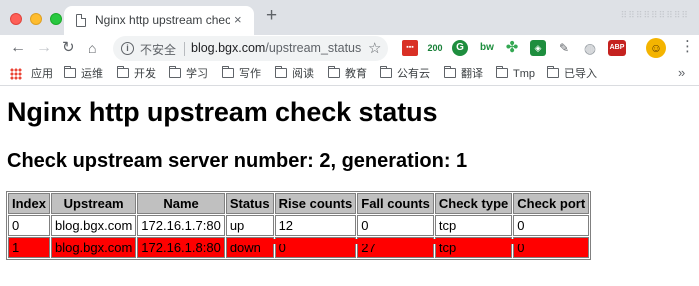 The image size is (699, 286). I want to click on extension-counter-icon: 200, so click(435, 48).